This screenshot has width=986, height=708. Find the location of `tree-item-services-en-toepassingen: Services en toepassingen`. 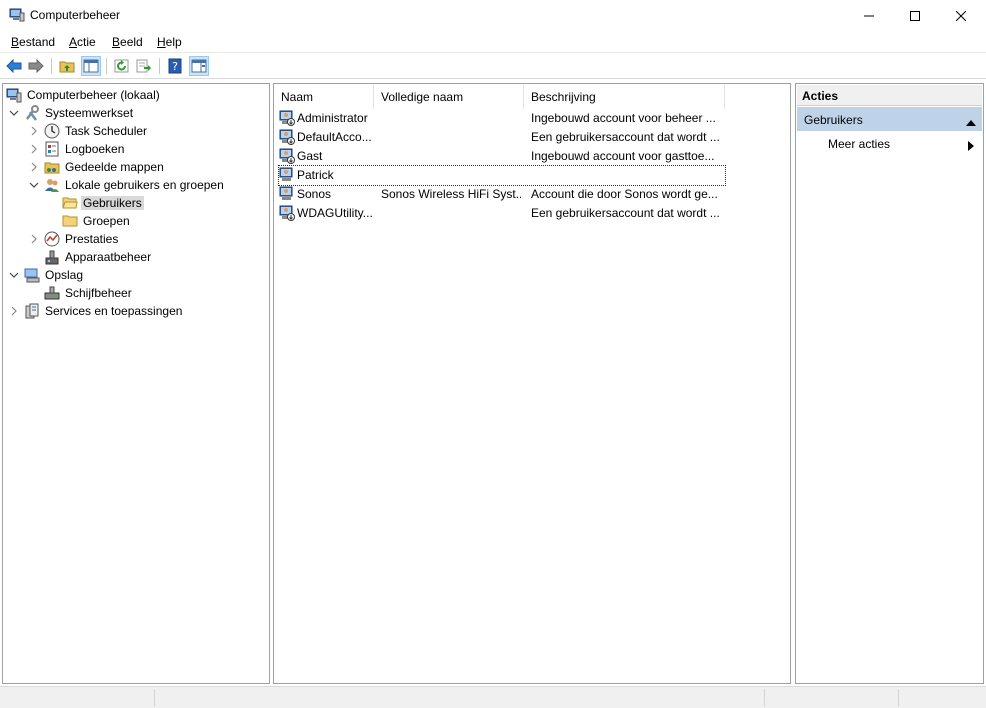

tree-item-services-en-toepassingen: Services en toepassingen is located at coordinates (96, 311).